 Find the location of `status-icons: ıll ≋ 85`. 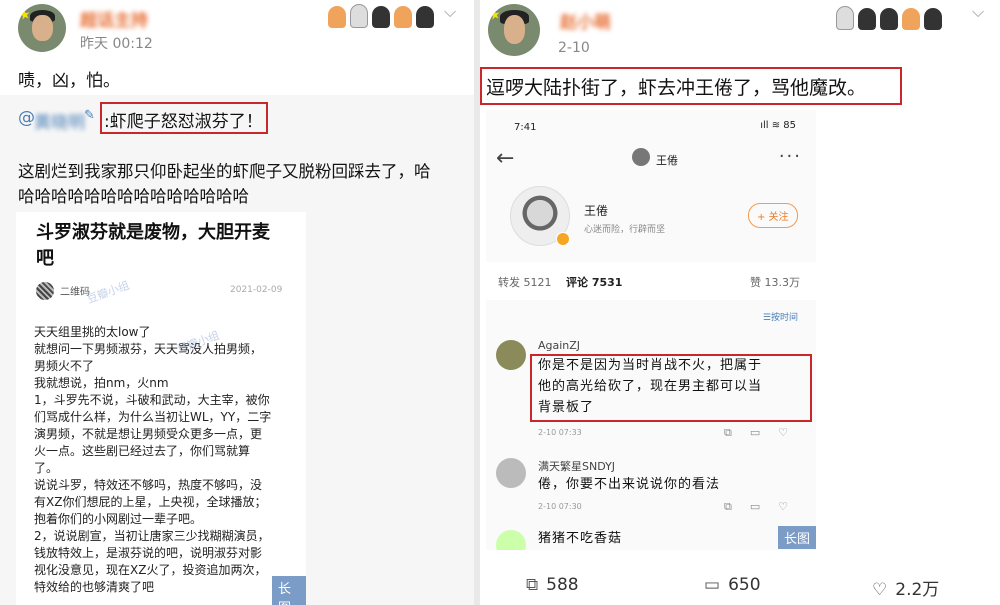

status-icons: ıll ≋ 85 is located at coordinates (778, 125).